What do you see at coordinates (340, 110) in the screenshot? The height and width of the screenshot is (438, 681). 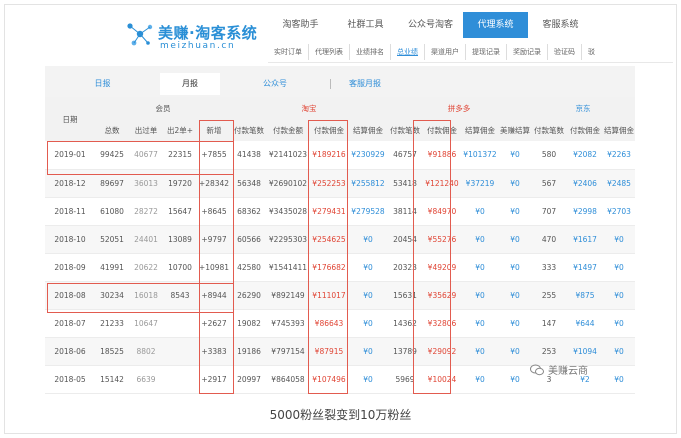 I see `table-group-header-row: 日期 会员 淘宝 拼多多 京东` at bounding box center [340, 110].